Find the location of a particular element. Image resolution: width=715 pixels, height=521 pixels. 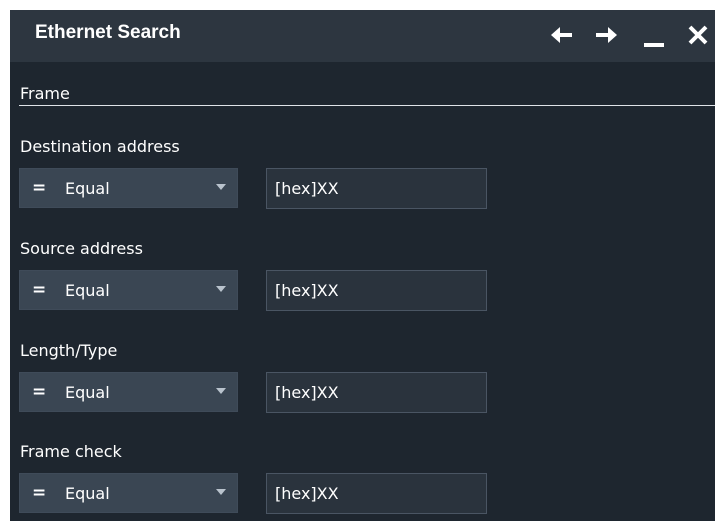

source-address-label: Source address is located at coordinates (81, 248).